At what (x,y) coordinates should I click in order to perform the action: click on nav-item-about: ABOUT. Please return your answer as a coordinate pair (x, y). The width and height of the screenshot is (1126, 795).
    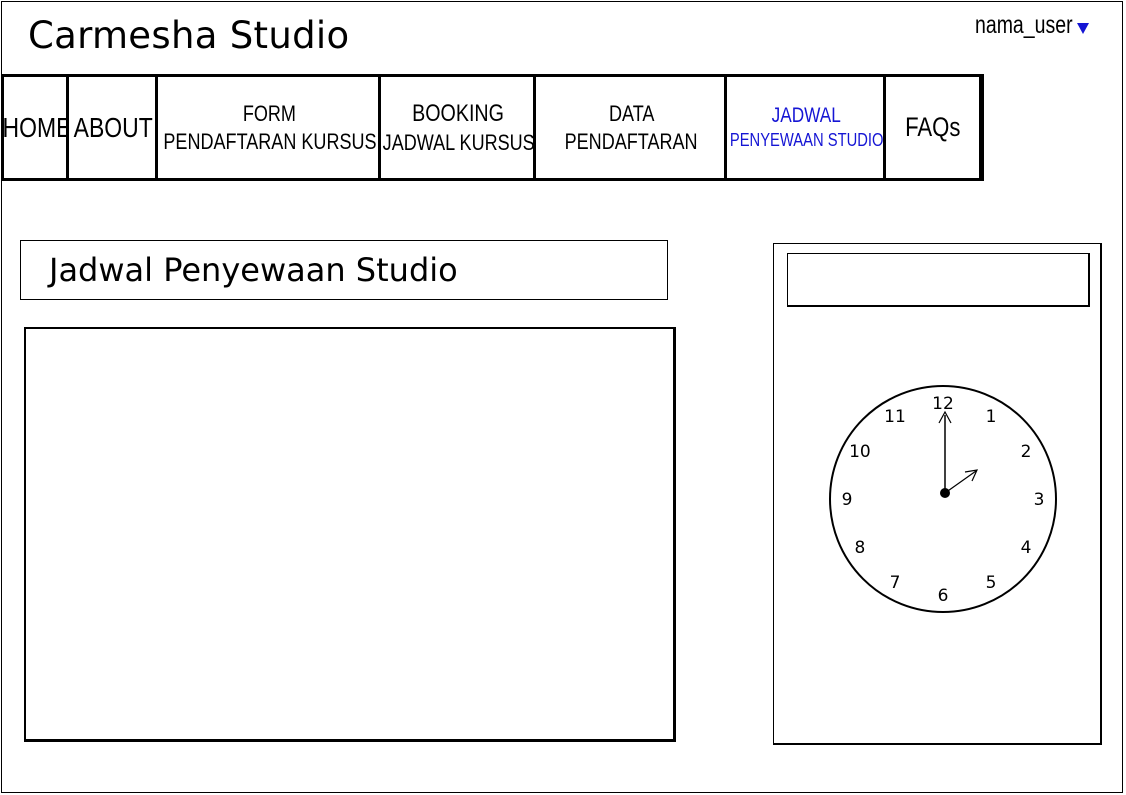
    Looking at the image, I should click on (112, 127).